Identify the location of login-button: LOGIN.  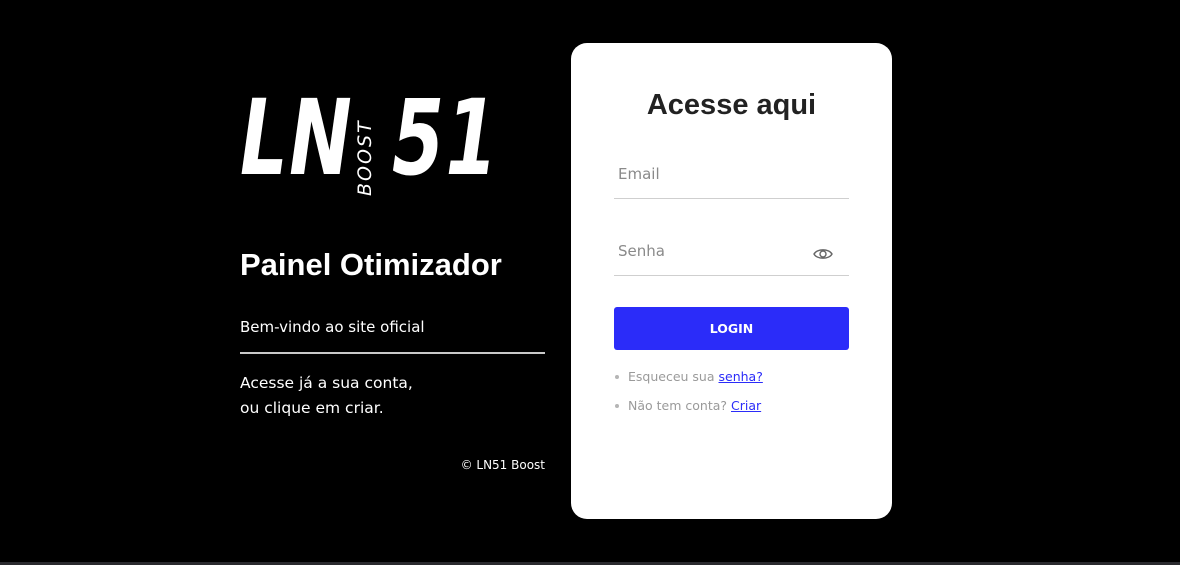
(731, 328).